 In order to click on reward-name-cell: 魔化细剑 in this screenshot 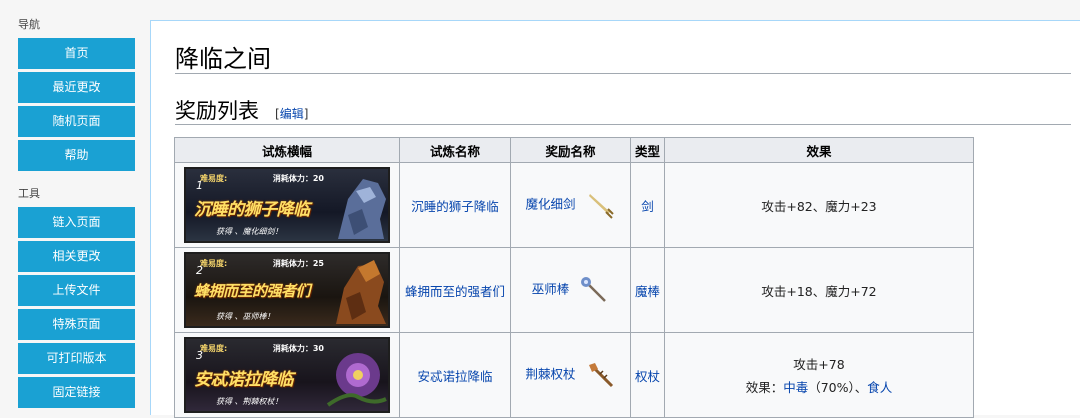, I will do `click(570, 205)`.